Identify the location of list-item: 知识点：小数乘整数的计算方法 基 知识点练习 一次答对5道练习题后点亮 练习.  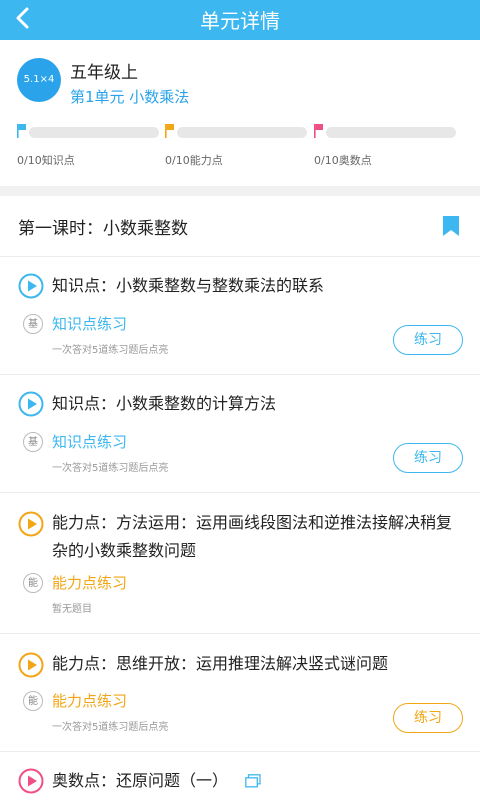
(240, 433).